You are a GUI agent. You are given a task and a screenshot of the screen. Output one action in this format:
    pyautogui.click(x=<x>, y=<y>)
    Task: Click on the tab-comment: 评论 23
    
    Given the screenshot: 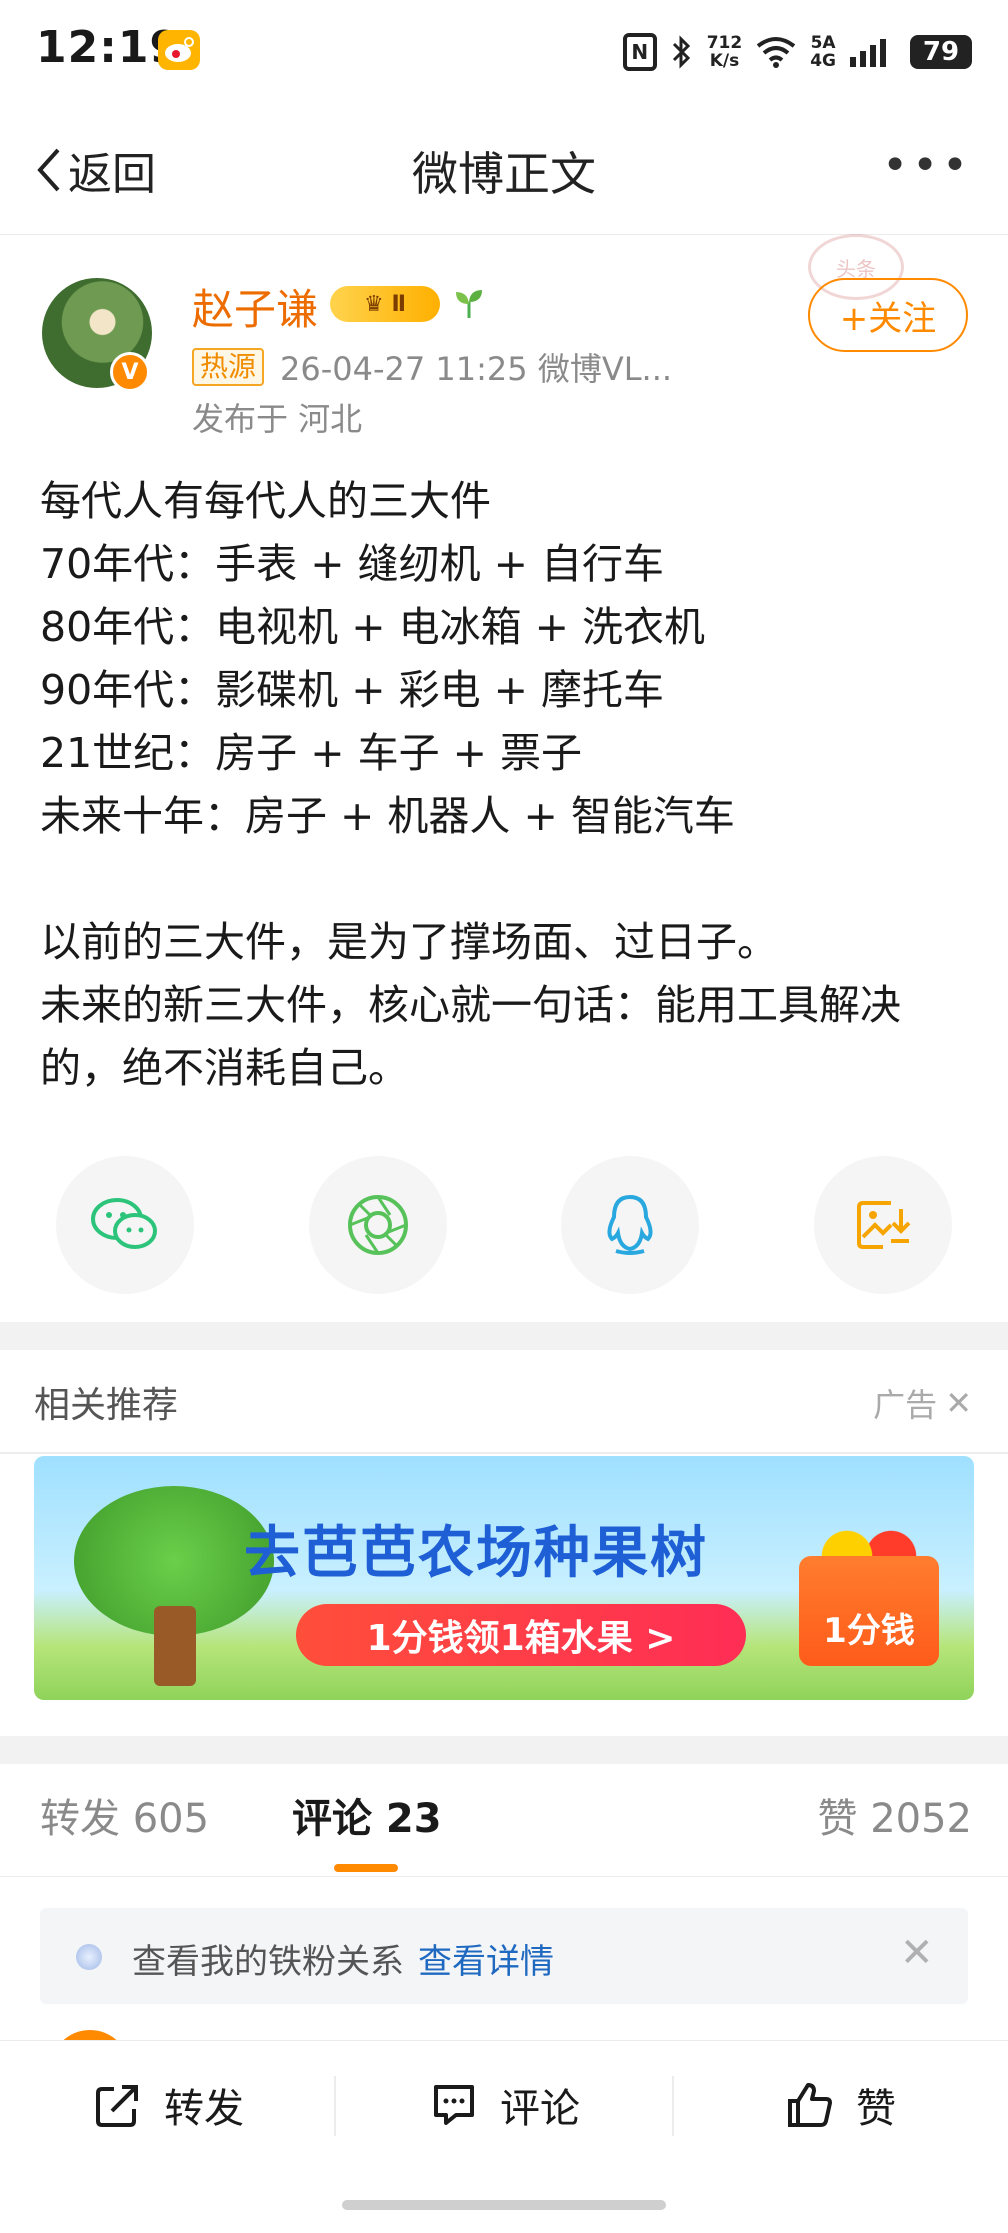 What is the action you would take?
    pyautogui.click(x=367, y=1815)
    